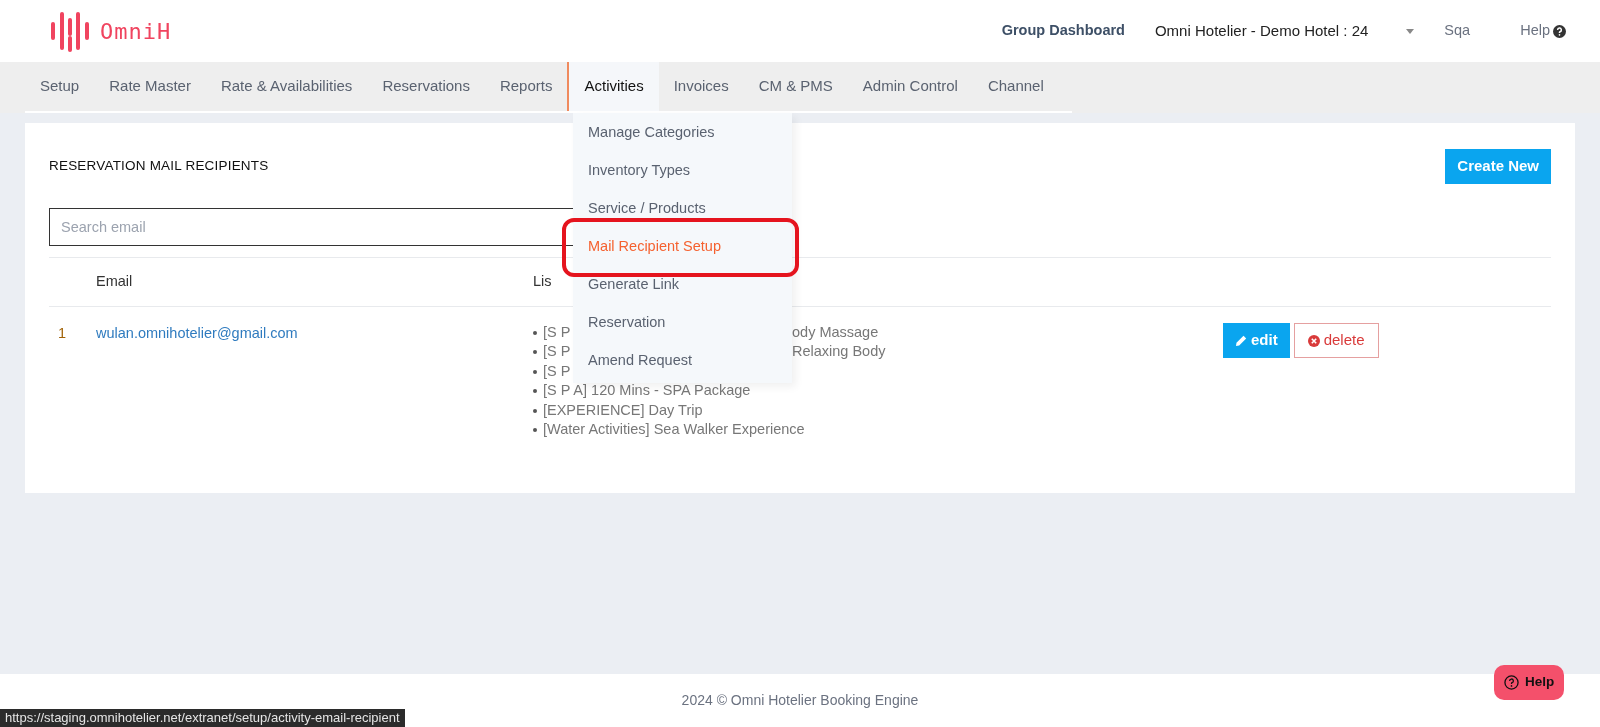 Image resolution: width=1600 pixels, height=727 pixels. I want to click on column-header: Email, so click(114, 281).